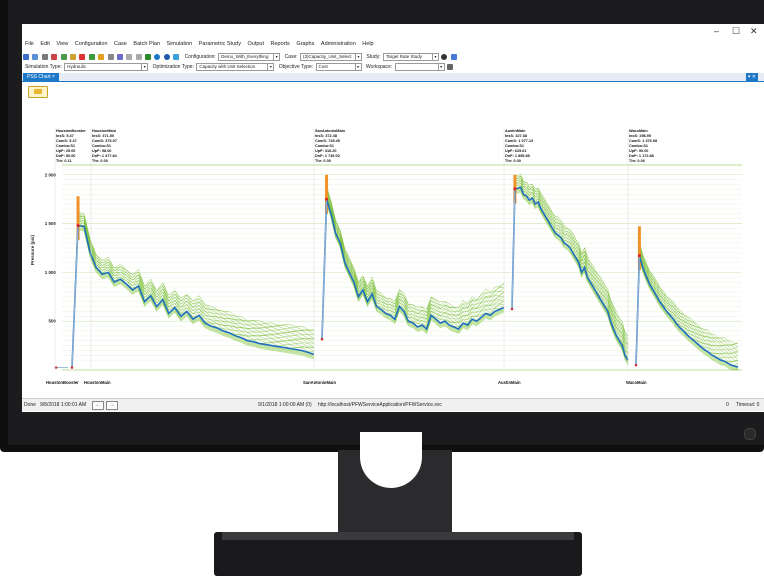  What do you see at coordinates (91, 44) in the screenshot?
I see `menu-configuration: Configuration` at bounding box center [91, 44].